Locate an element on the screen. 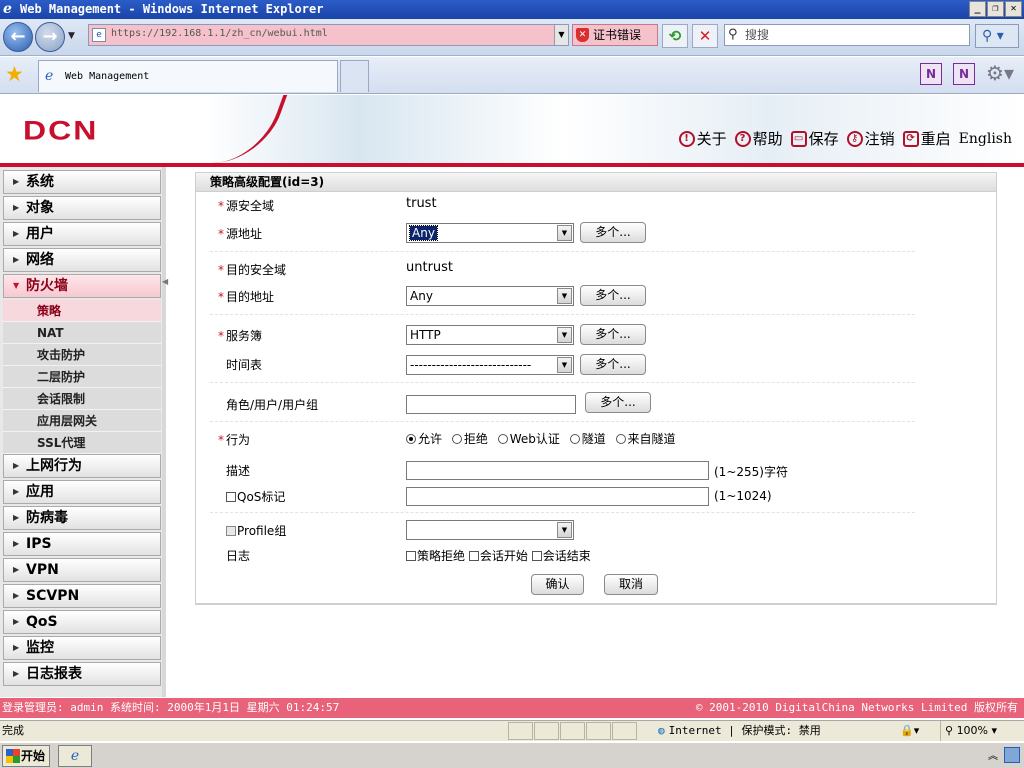 The height and width of the screenshot is (768, 1024). schedule-select: ---------------------------- ▼ is located at coordinates (490, 365).